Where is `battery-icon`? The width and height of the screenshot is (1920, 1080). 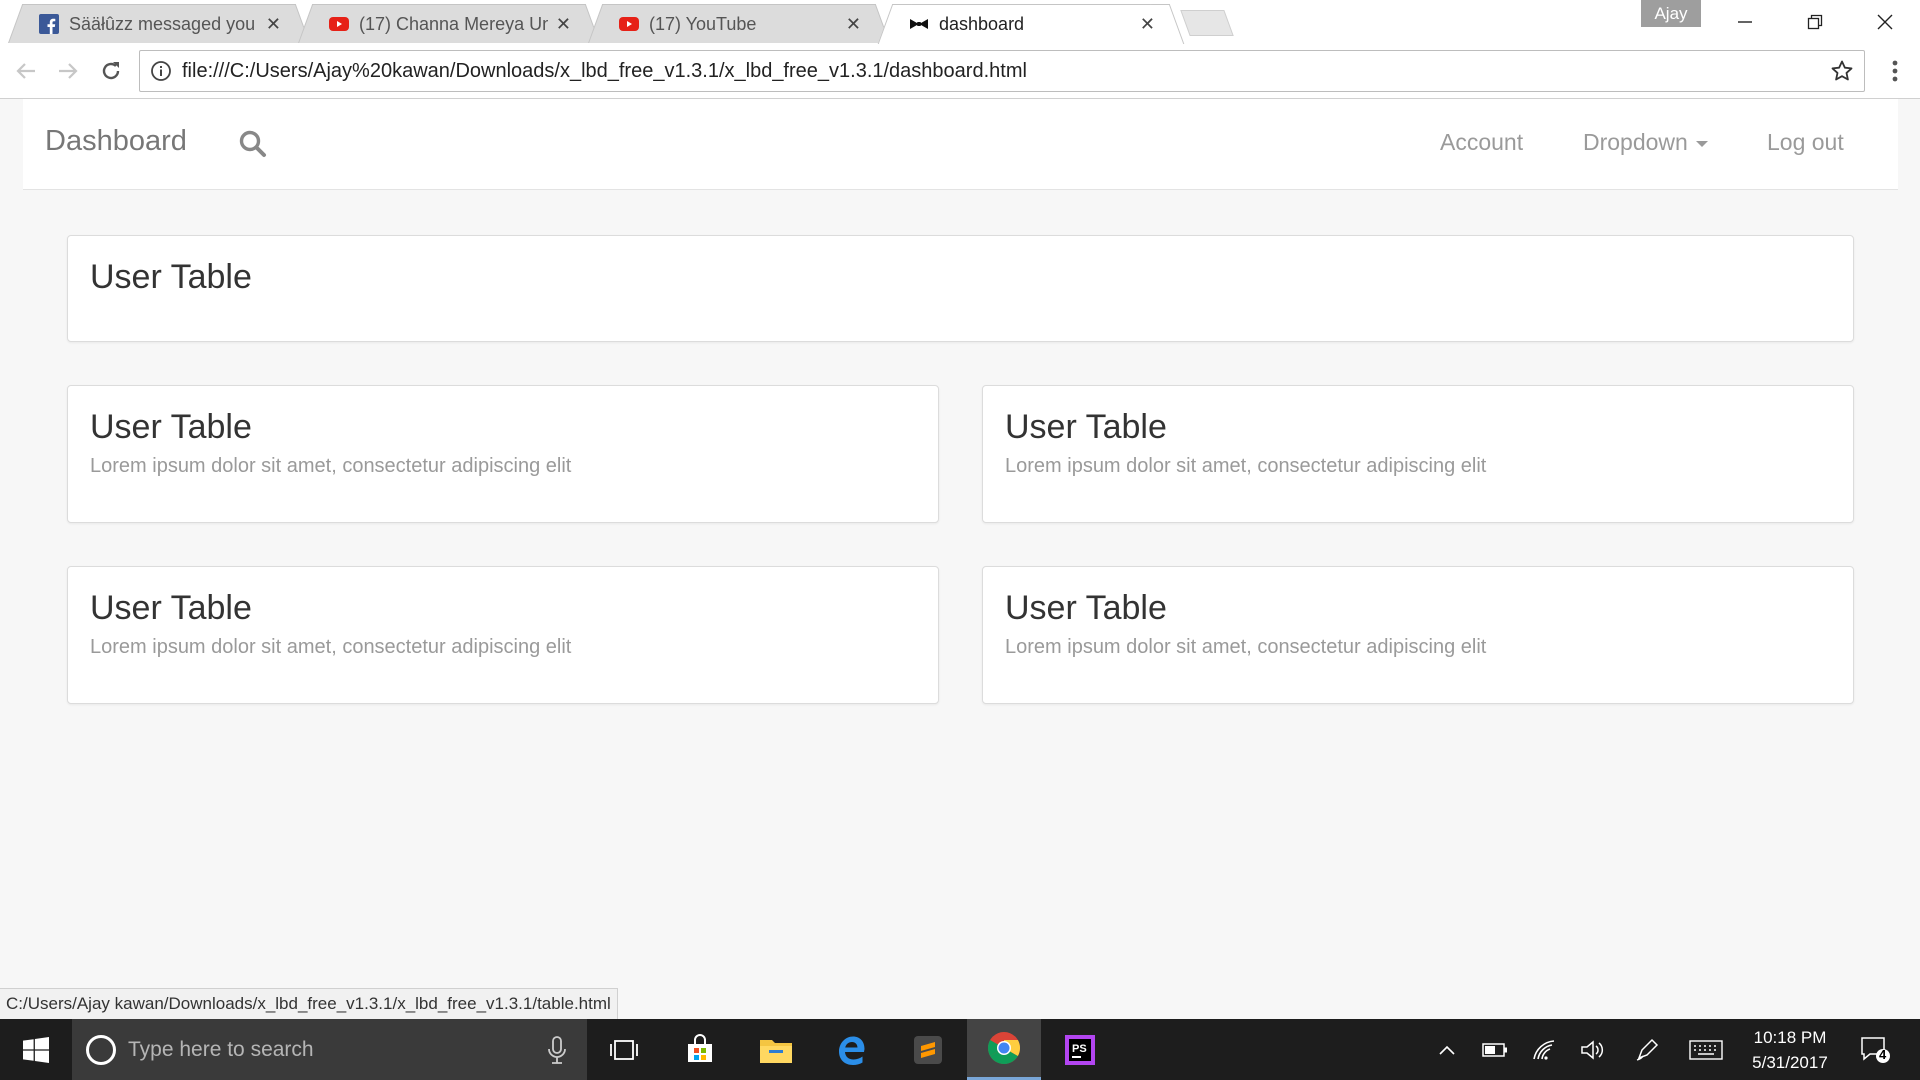
battery-icon is located at coordinates (1494, 1049).